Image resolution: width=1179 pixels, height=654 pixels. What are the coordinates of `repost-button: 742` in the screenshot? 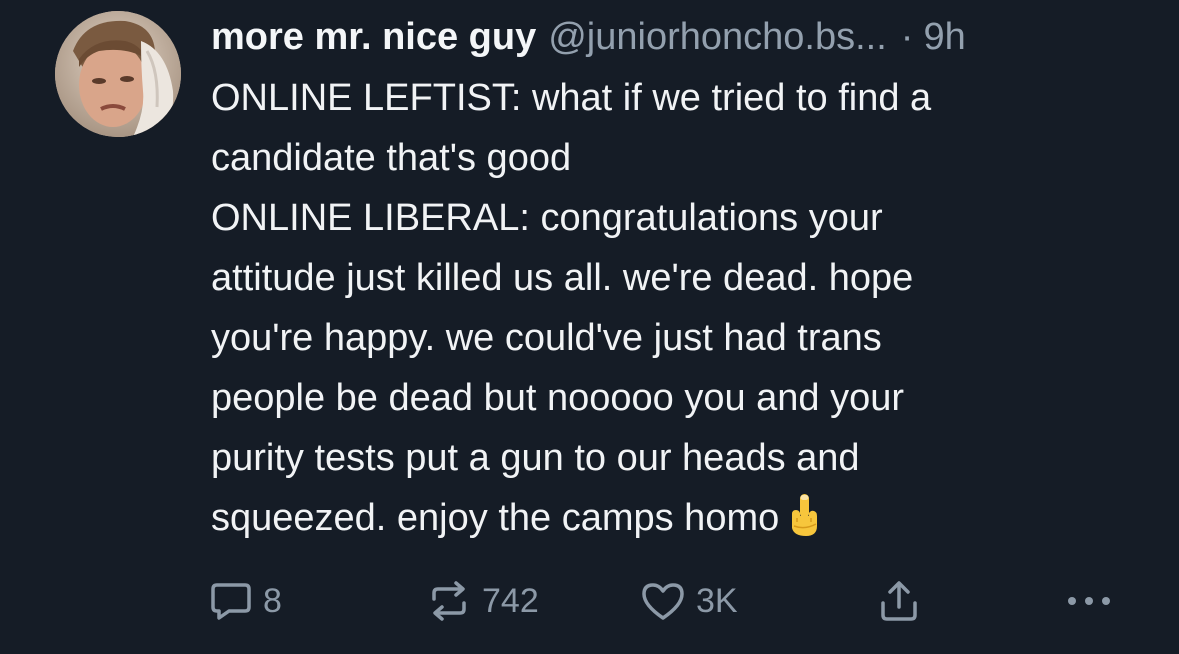 It's located at (482, 601).